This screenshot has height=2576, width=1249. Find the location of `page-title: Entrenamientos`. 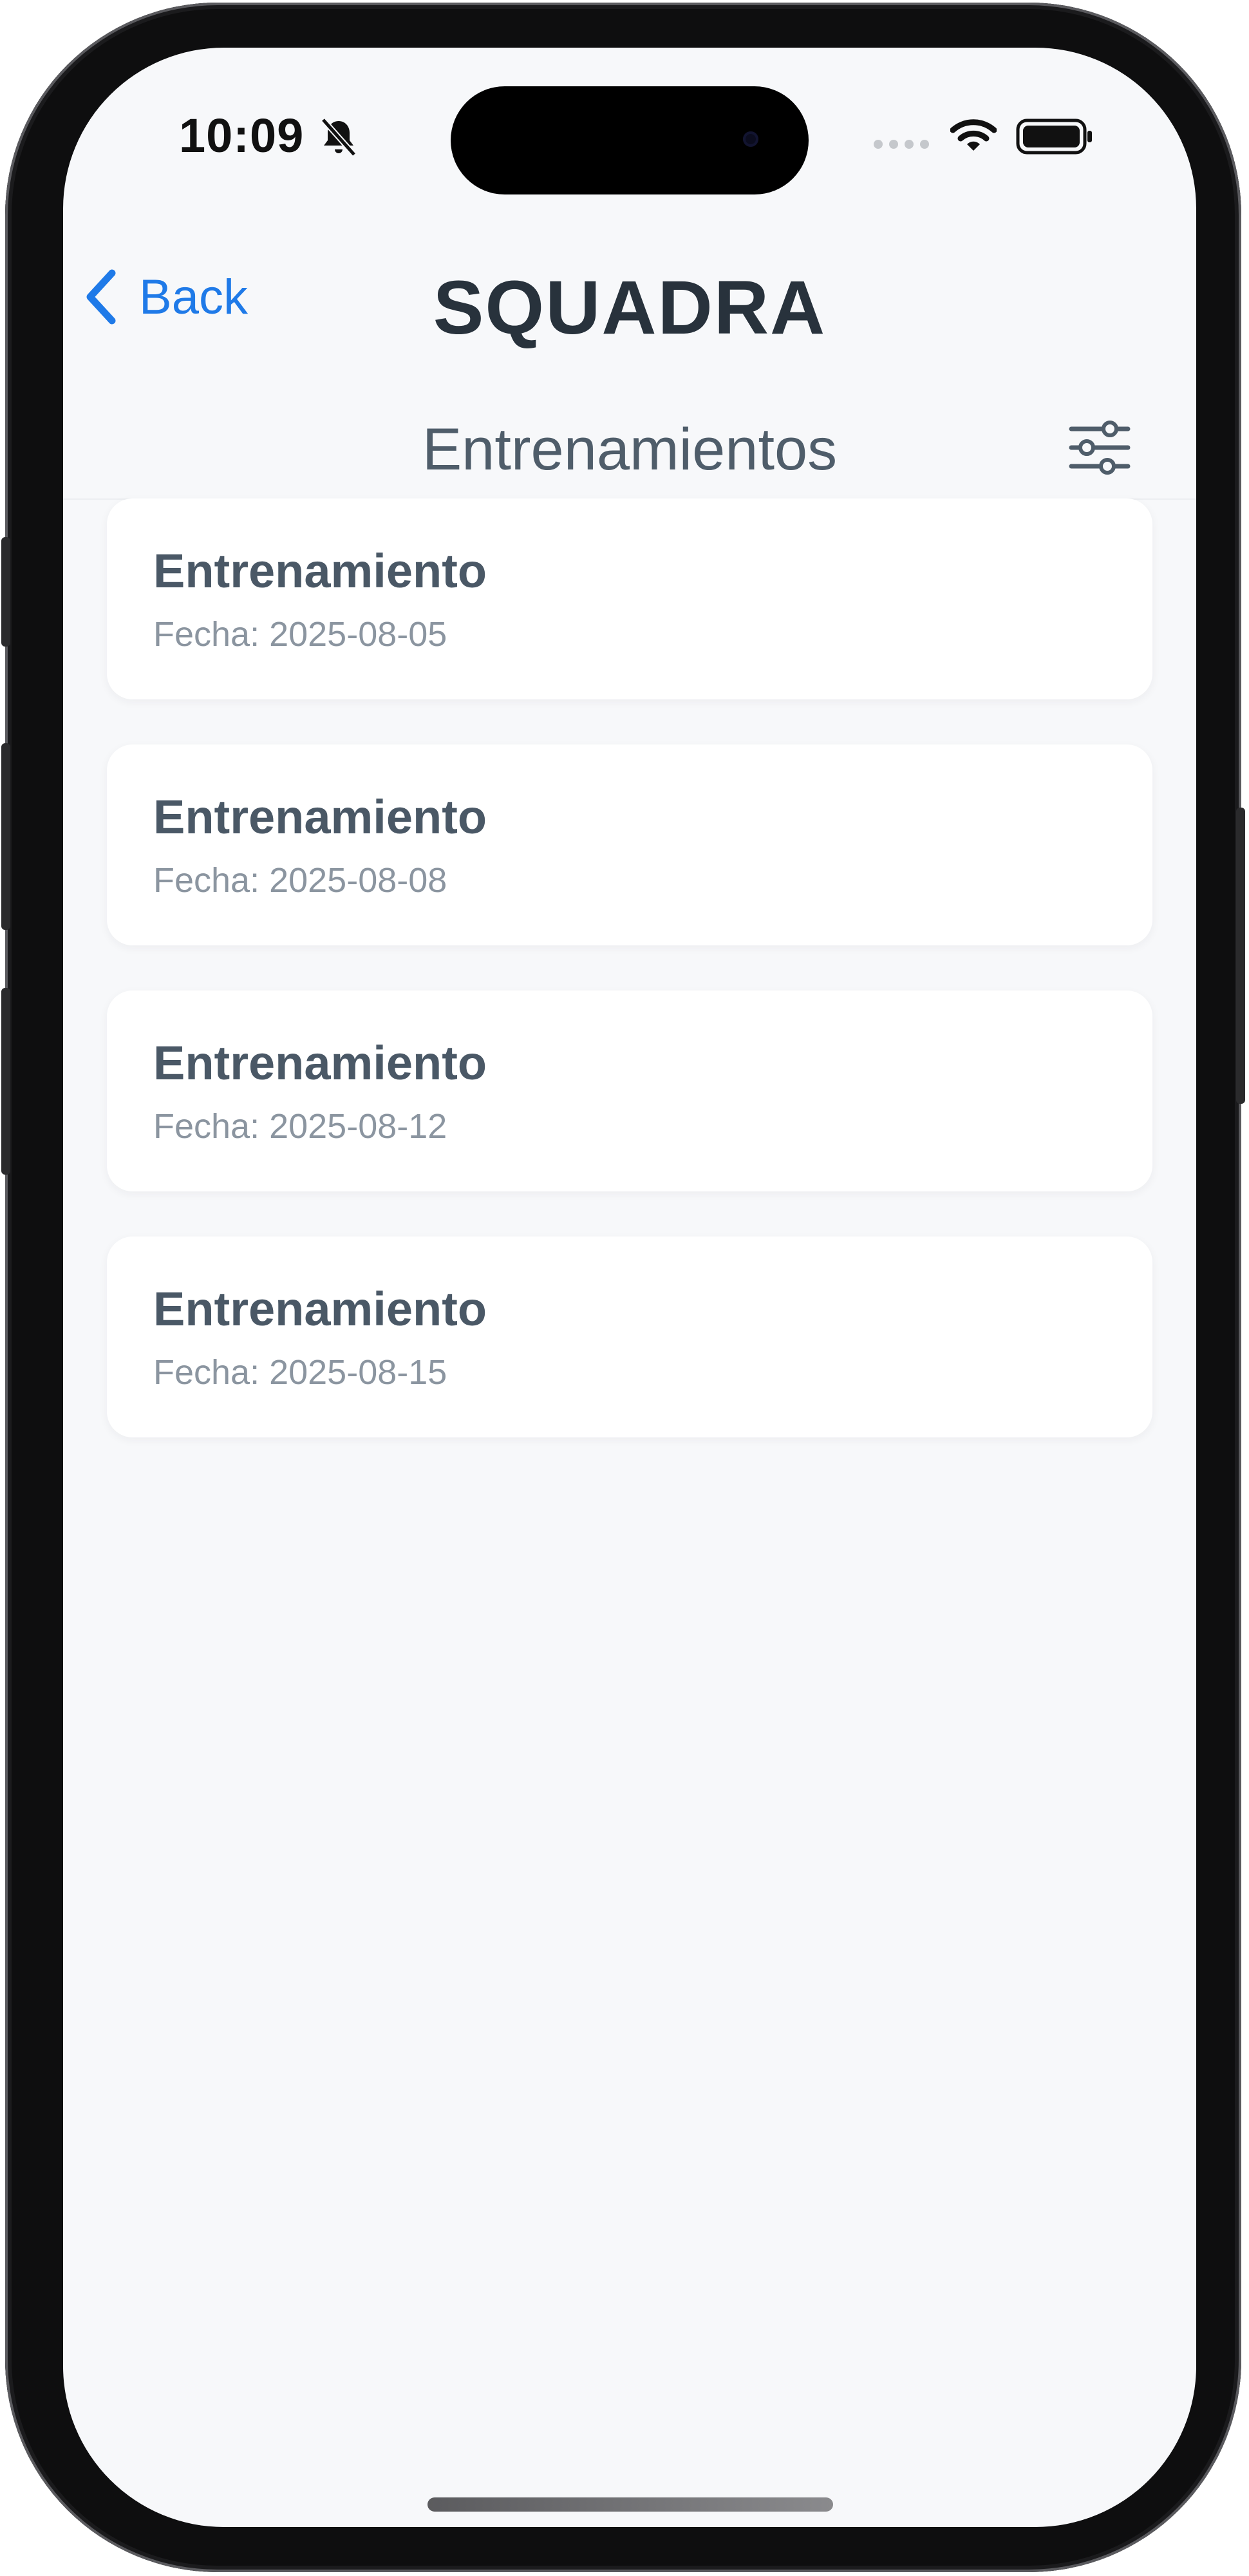

page-title: Entrenamientos is located at coordinates (630, 449).